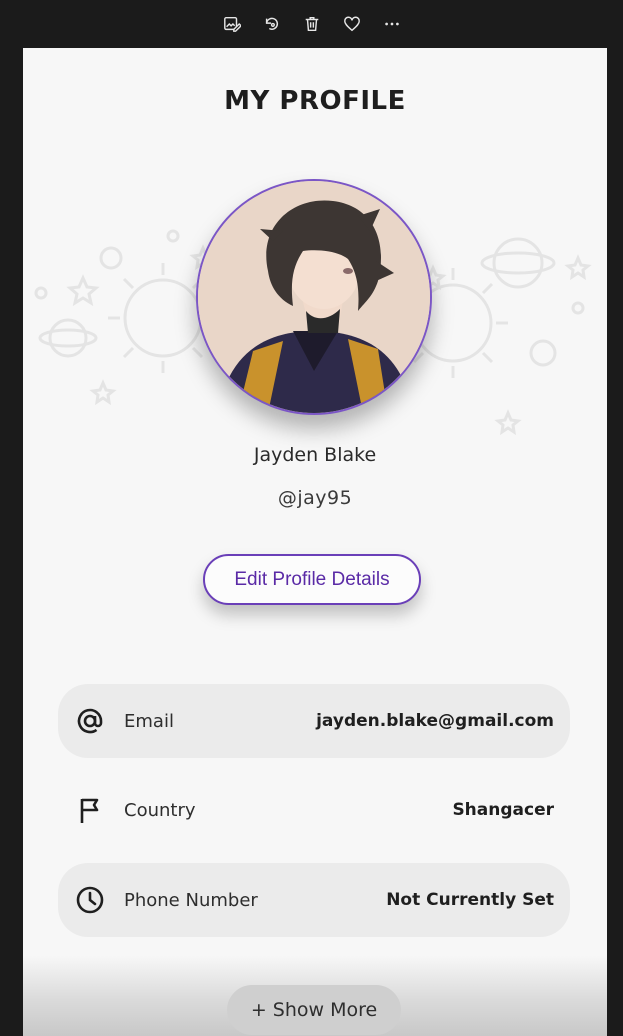  I want to click on edit-image-button, so click(232, 24).